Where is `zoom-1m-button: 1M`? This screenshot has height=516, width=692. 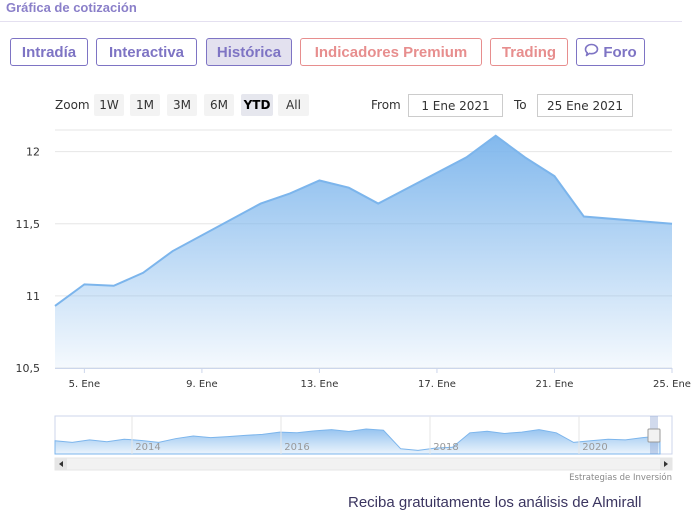
zoom-1m-button: 1M is located at coordinates (145, 105).